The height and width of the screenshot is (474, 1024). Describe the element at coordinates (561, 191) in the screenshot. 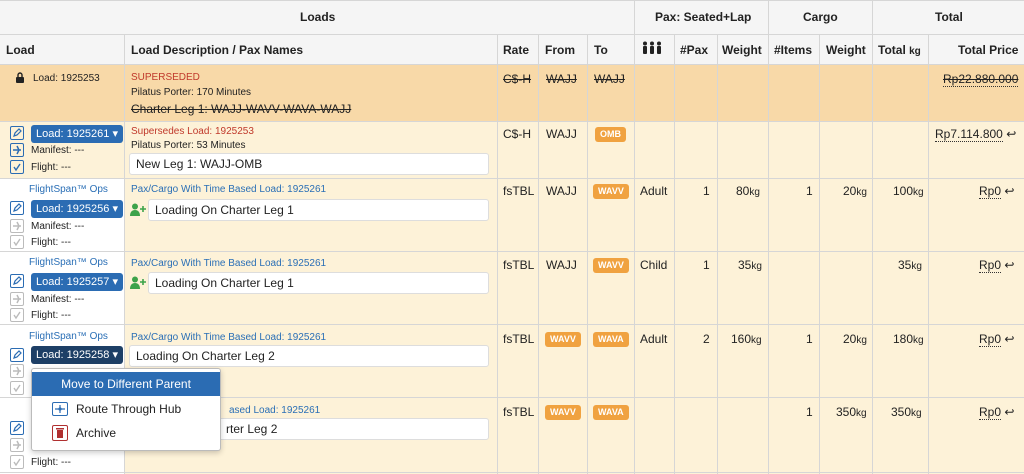

I see `row2-from: WAJJ` at that location.